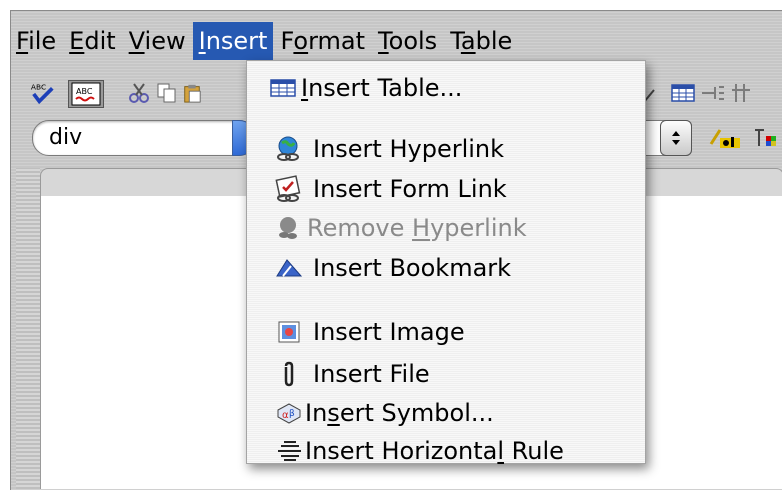 This screenshot has width=782, height=490. I want to click on live-spell-button: ABC, so click(86, 94).